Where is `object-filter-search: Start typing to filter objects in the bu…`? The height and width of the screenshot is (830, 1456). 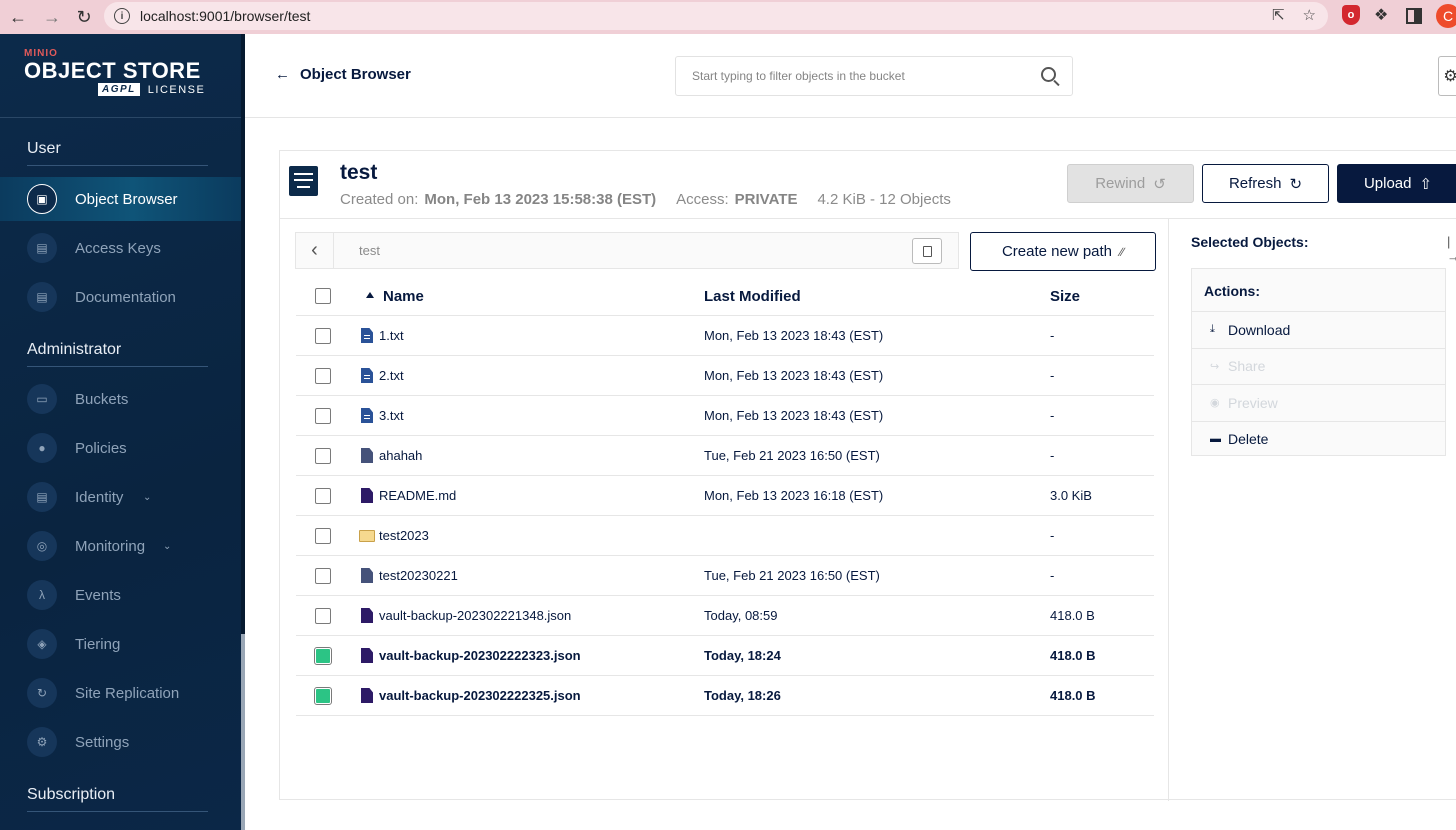 object-filter-search: Start typing to filter objects in the bu… is located at coordinates (874, 76).